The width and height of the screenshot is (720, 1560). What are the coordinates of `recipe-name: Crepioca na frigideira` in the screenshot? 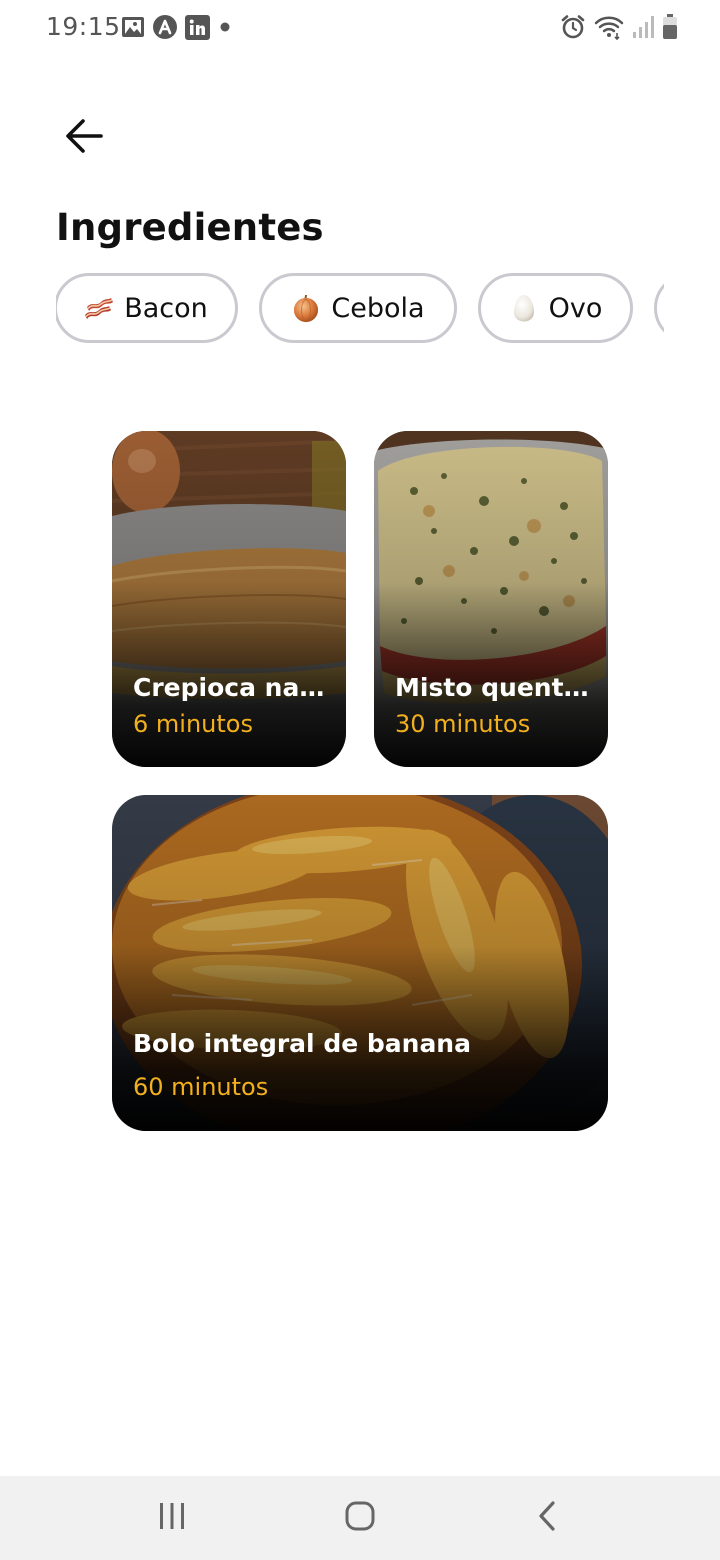 It's located at (230, 687).